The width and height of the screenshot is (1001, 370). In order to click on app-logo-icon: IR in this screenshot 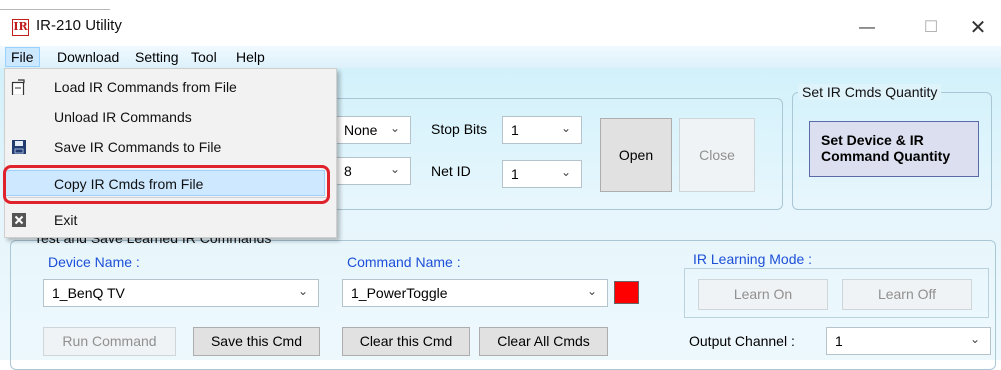, I will do `click(20, 27)`.